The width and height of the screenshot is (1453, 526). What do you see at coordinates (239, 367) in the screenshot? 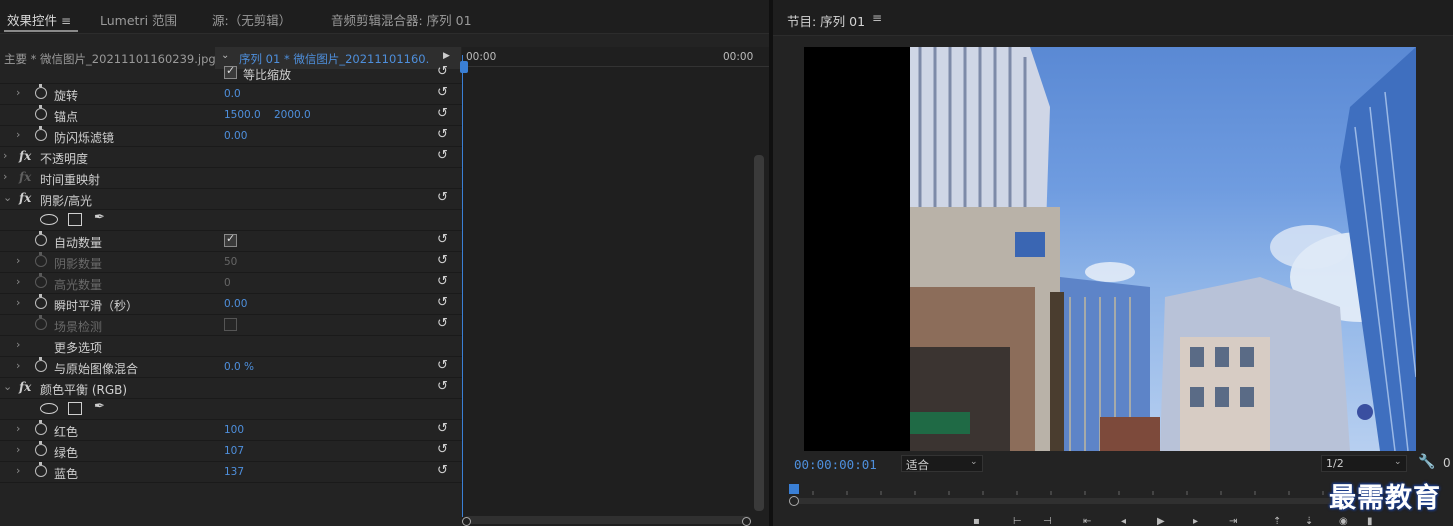
I see `blend-original-value: 0.0 %` at bounding box center [239, 367].